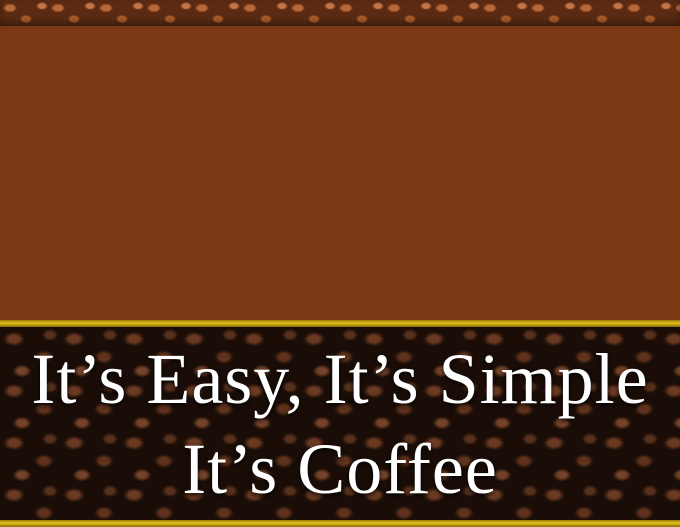 This screenshot has width=680, height=527. I want to click on gold-divider-bottom, so click(340, 523).